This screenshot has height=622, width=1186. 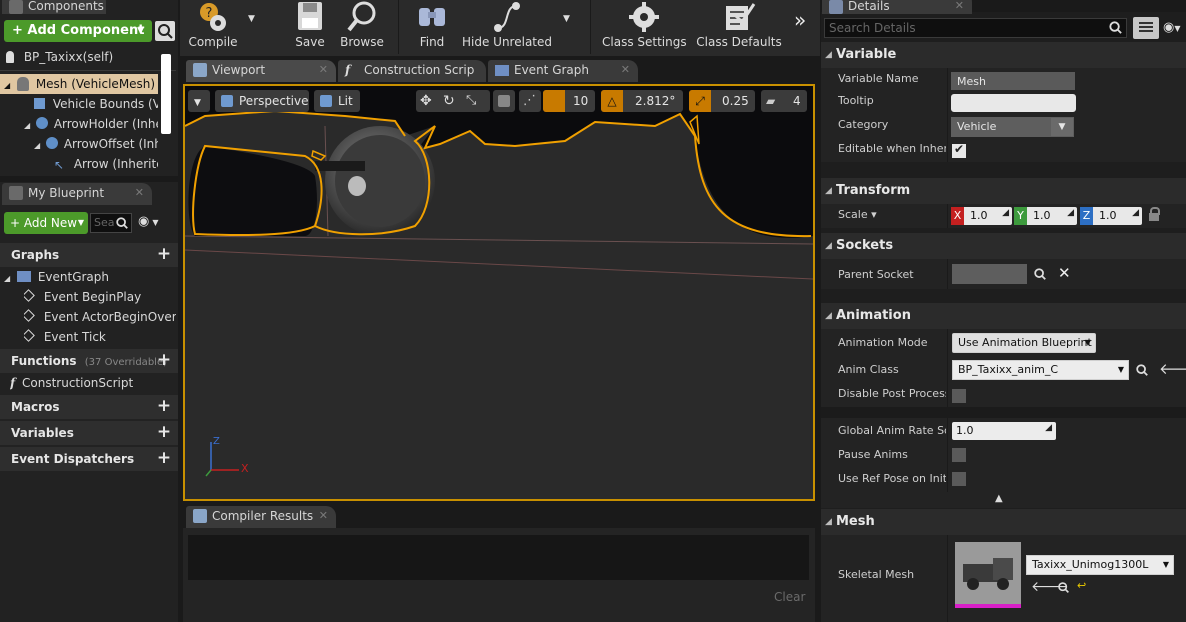 I want to click on add-new-button: + Add New ▼, so click(x=46, y=223).